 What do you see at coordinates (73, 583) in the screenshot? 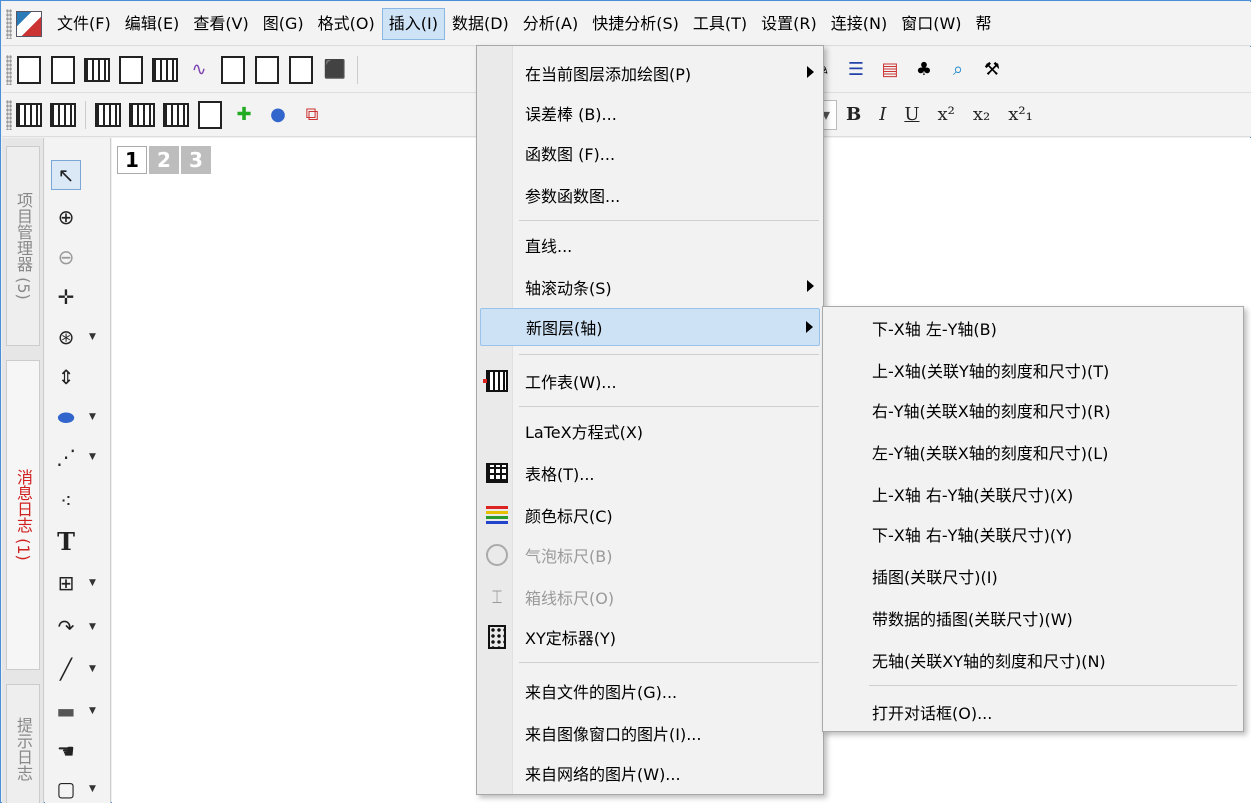
I see `rectangle-annotation-icon: ⊞ ▼` at bounding box center [73, 583].